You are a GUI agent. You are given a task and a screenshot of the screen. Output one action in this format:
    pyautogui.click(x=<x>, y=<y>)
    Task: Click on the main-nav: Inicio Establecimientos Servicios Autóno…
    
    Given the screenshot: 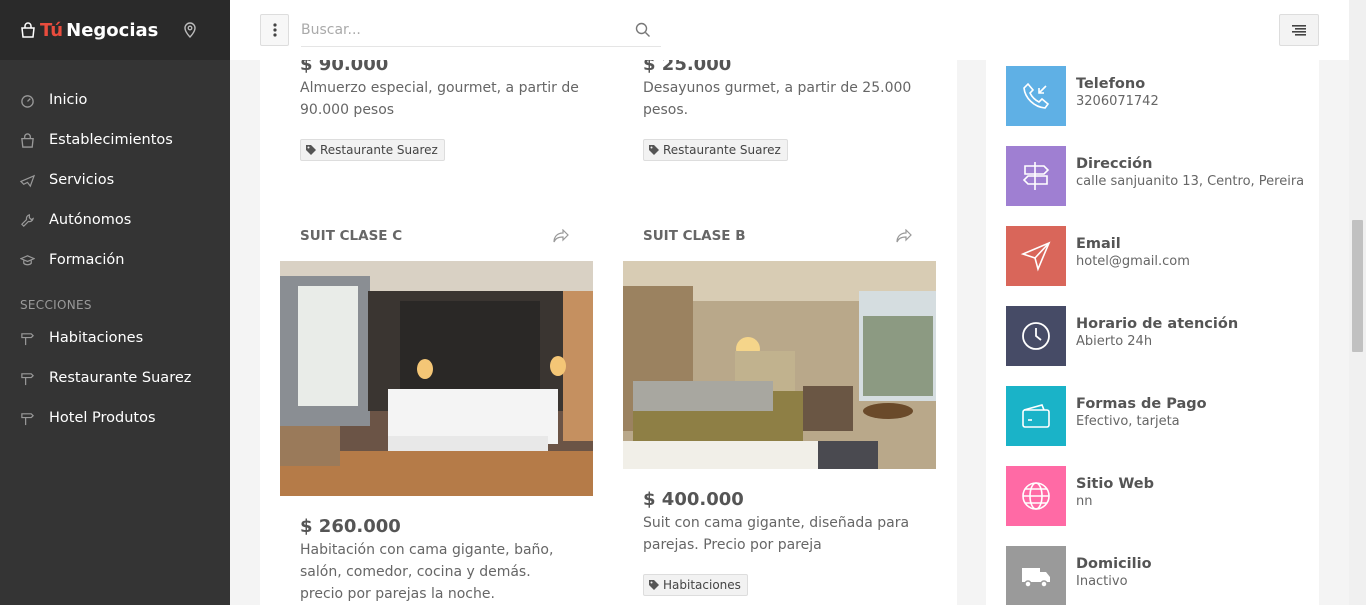 What is the action you would take?
    pyautogui.click(x=115, y=249)
    